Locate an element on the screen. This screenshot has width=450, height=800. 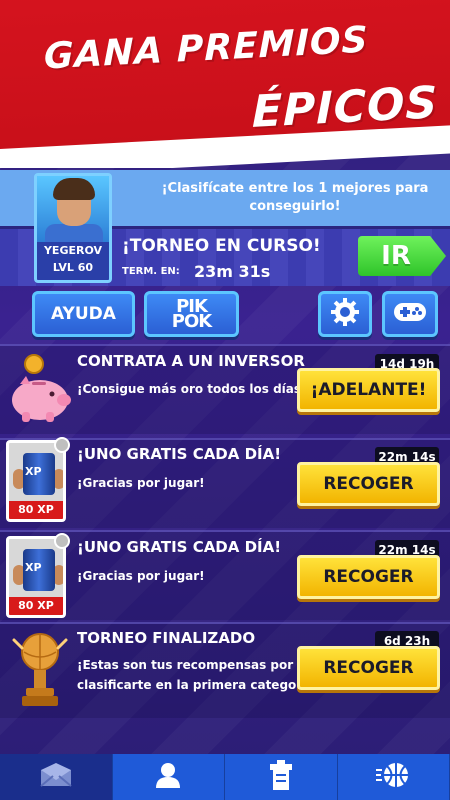
player-card: YEGEROV LVL 60 is located at coordinates (73, 228).